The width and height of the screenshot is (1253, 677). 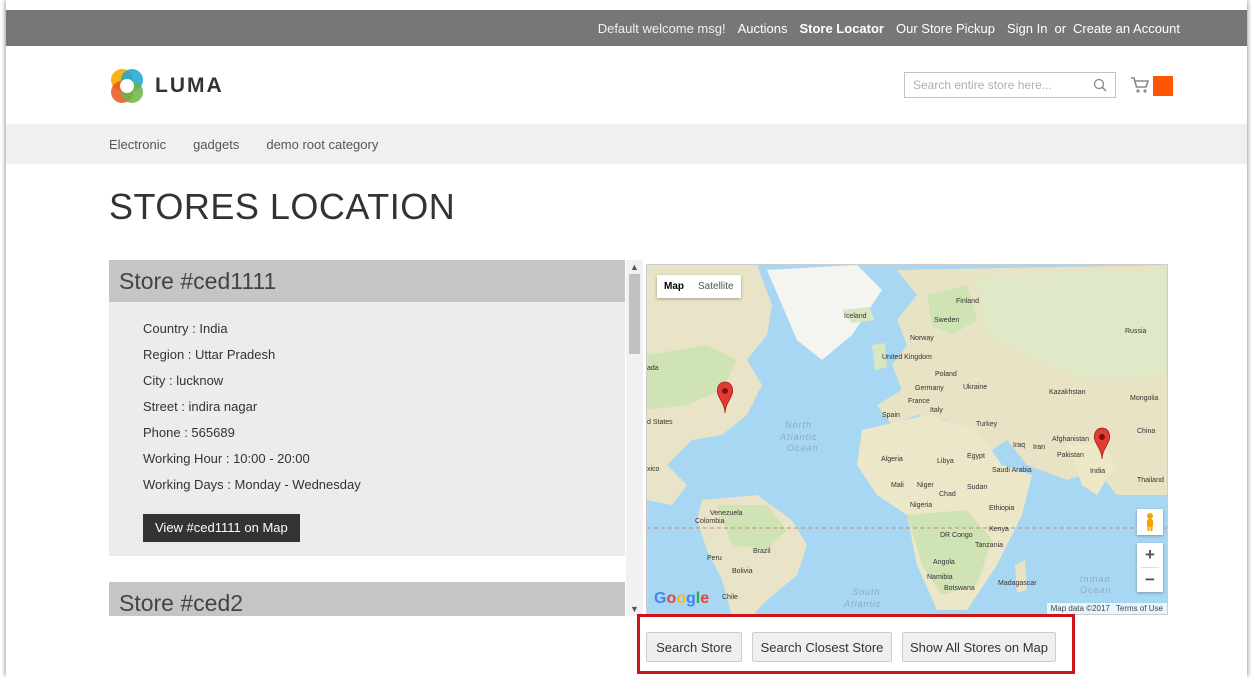 What do you see at coordinates (221, 528) in the screenshot?
I see `view-on-map-button: View #ced1111 on Map` at bounding box center [221, 528].